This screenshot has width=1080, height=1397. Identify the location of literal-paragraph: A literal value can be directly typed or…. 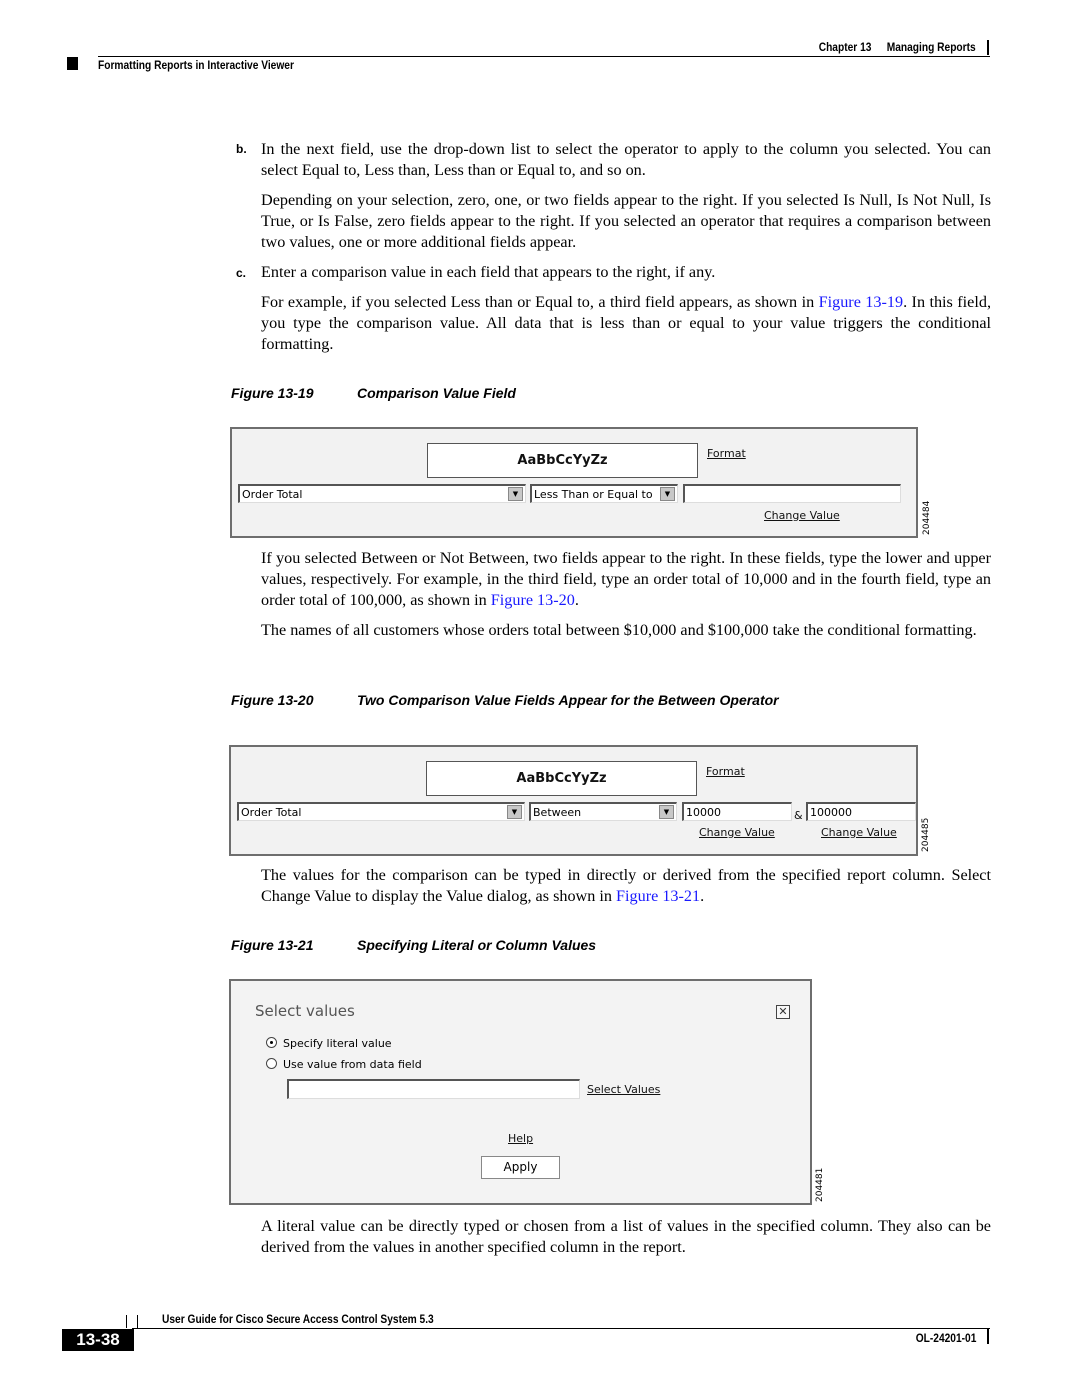
(626, 1236).